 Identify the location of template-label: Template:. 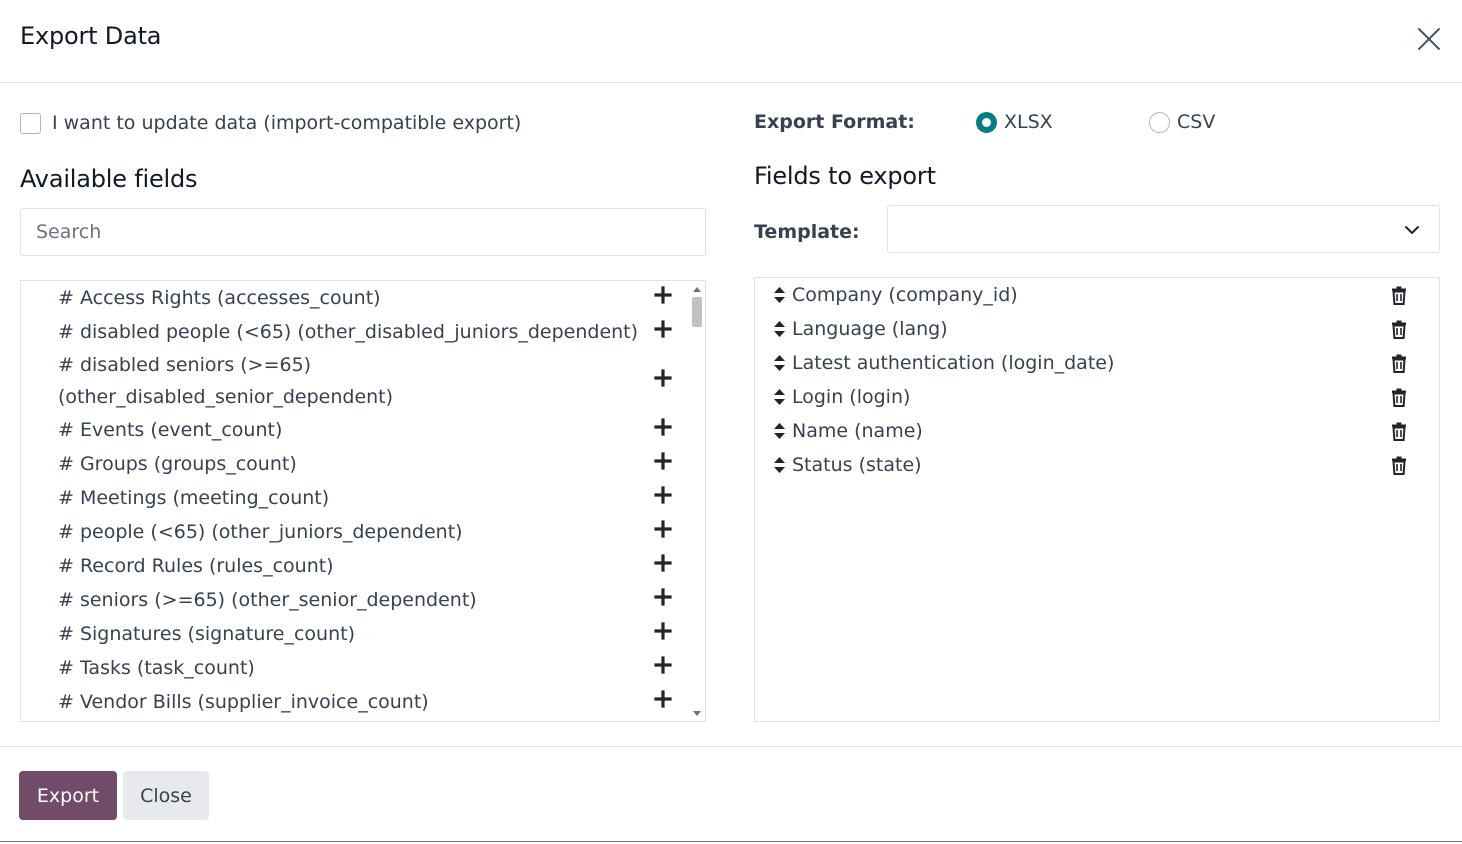
(807, 232).